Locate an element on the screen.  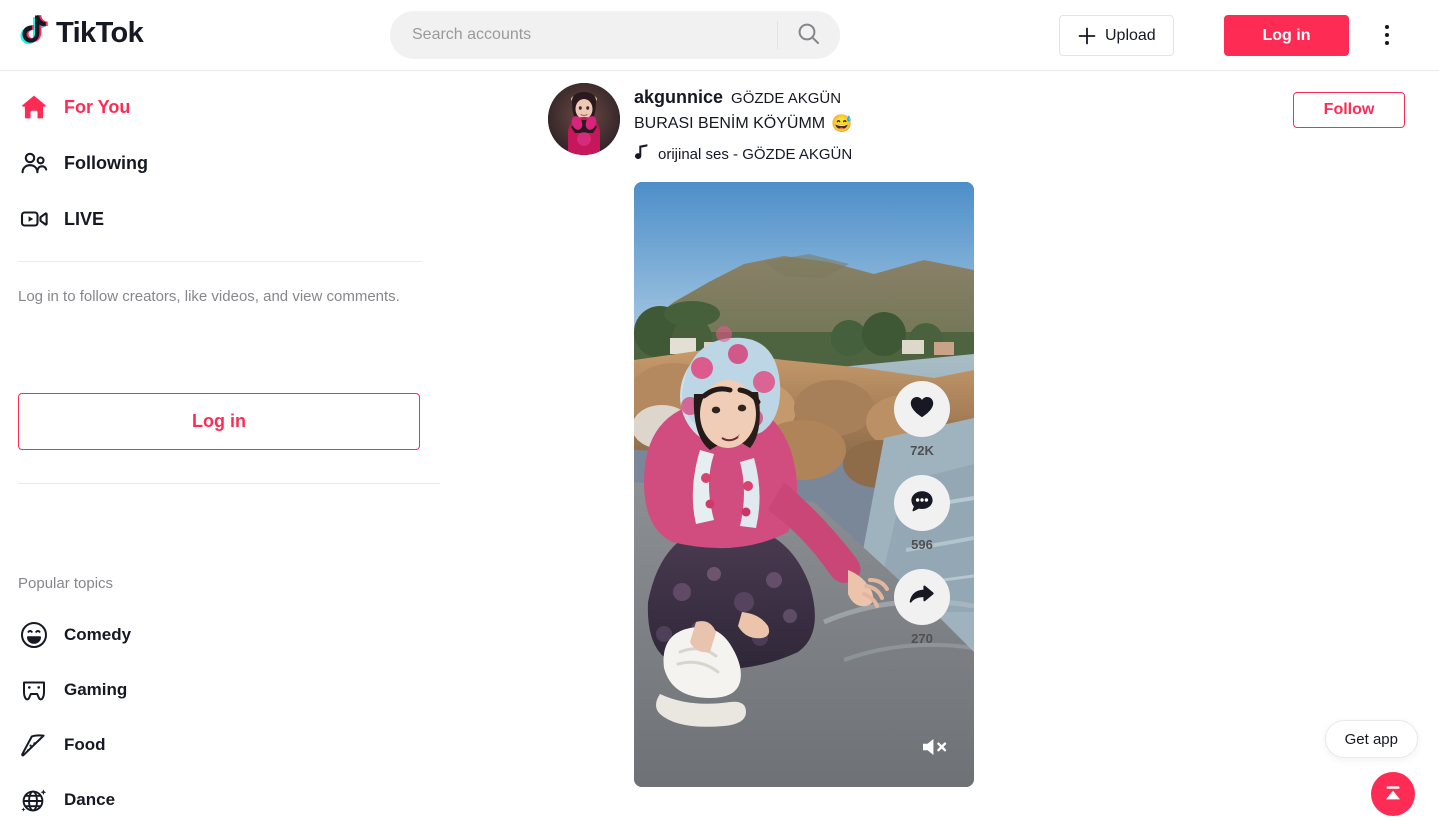
live-video-icon is located at coordinates (34, 219).